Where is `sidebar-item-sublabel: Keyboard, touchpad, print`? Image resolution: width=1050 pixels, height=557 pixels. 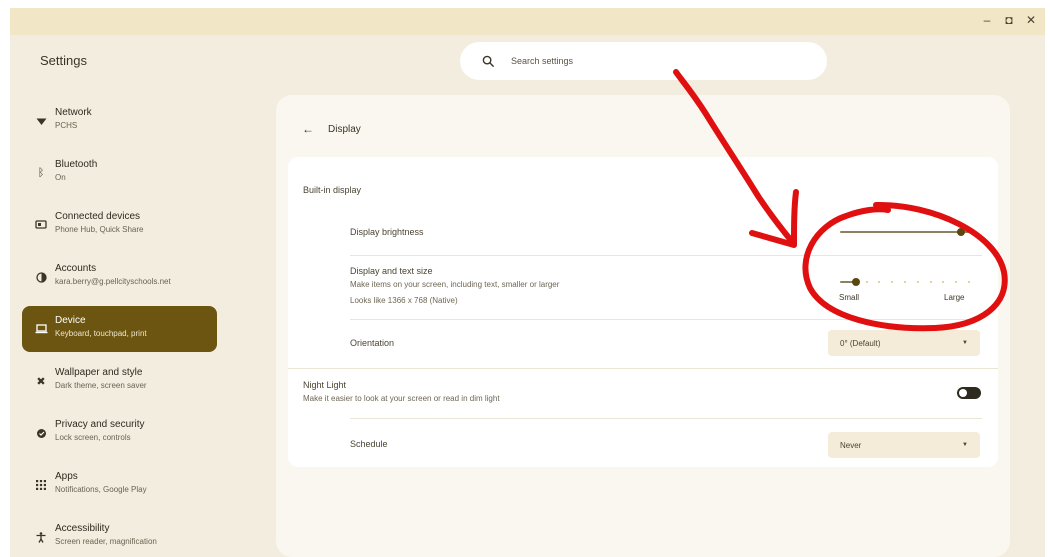
sidebar-item-sublabel: Keyboard, touchpad, print is located at coordinates (101, 333).